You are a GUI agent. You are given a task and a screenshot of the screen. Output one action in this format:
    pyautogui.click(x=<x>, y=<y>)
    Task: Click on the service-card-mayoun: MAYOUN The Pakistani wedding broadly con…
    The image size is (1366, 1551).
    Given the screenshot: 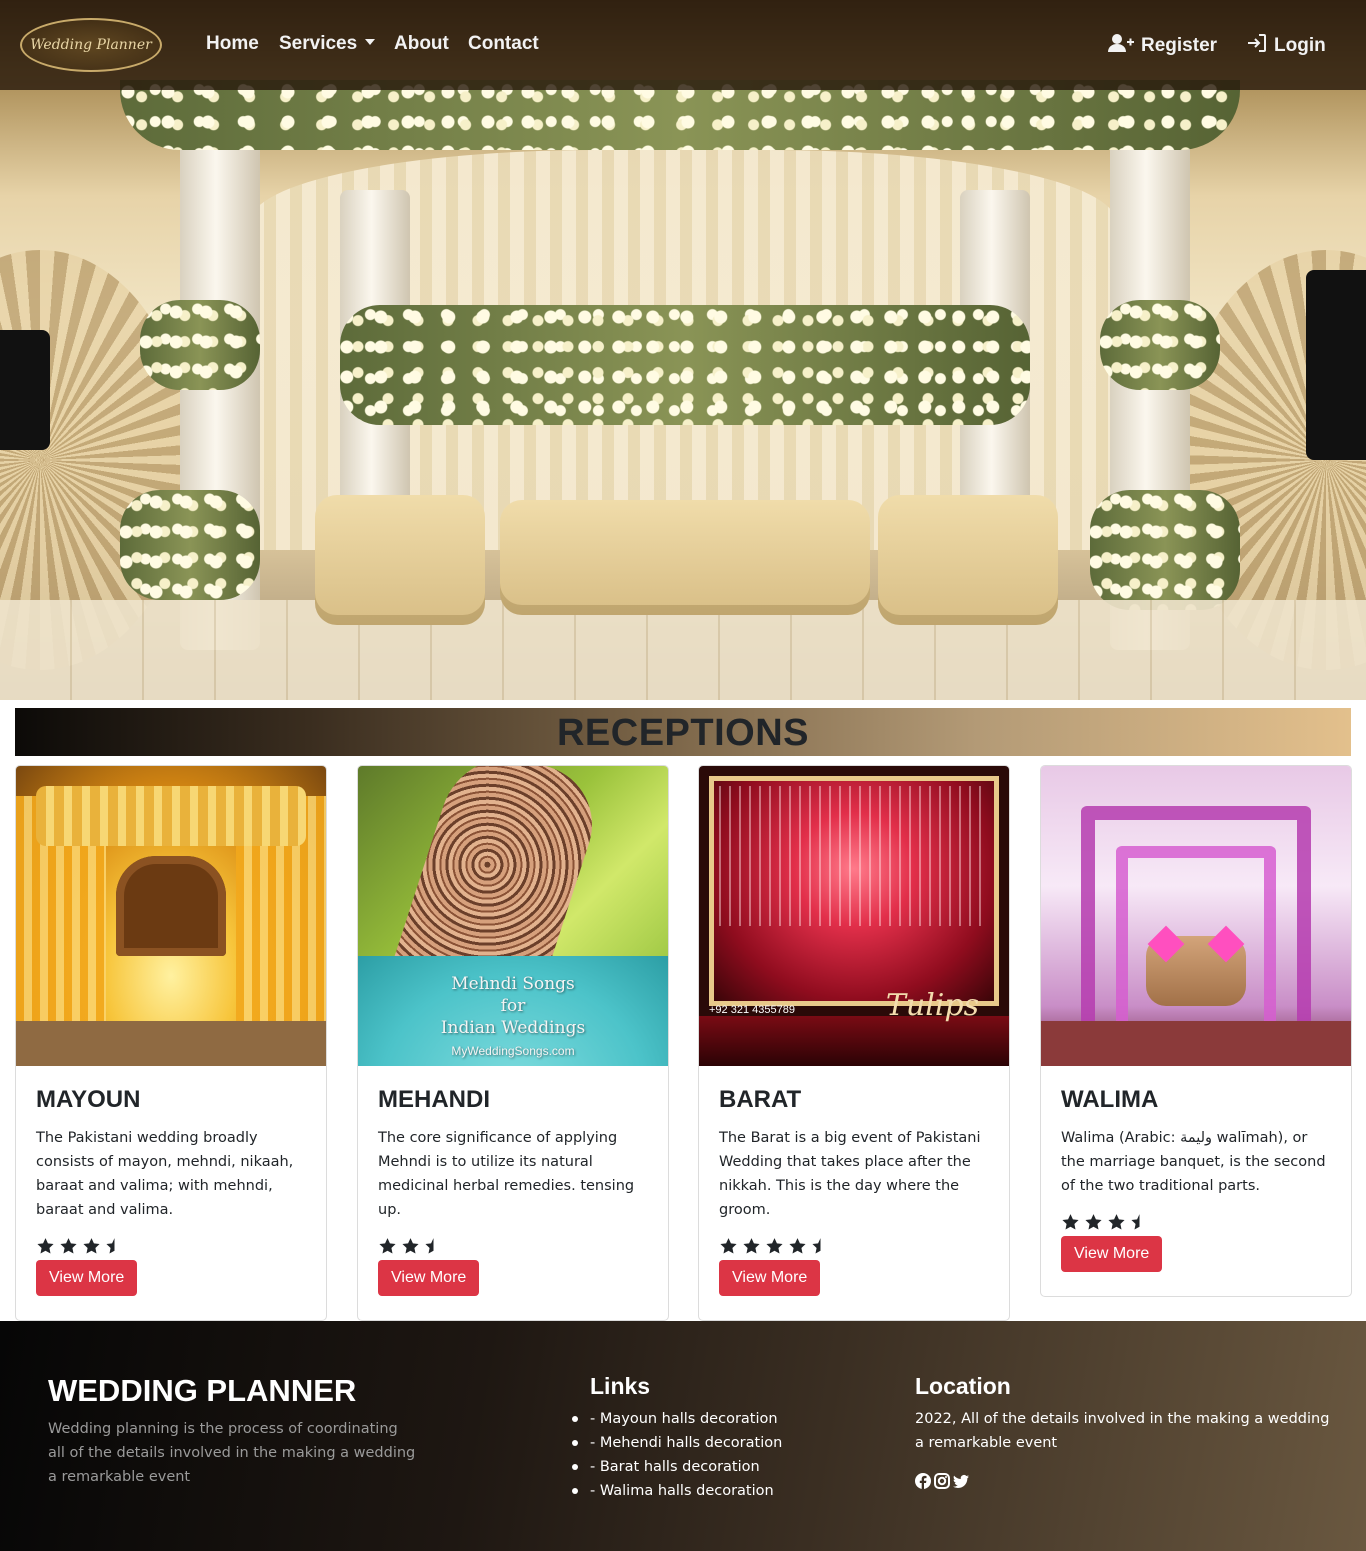 What is the action you would take?
    pyautogui.click(x=171, y=1043)
    